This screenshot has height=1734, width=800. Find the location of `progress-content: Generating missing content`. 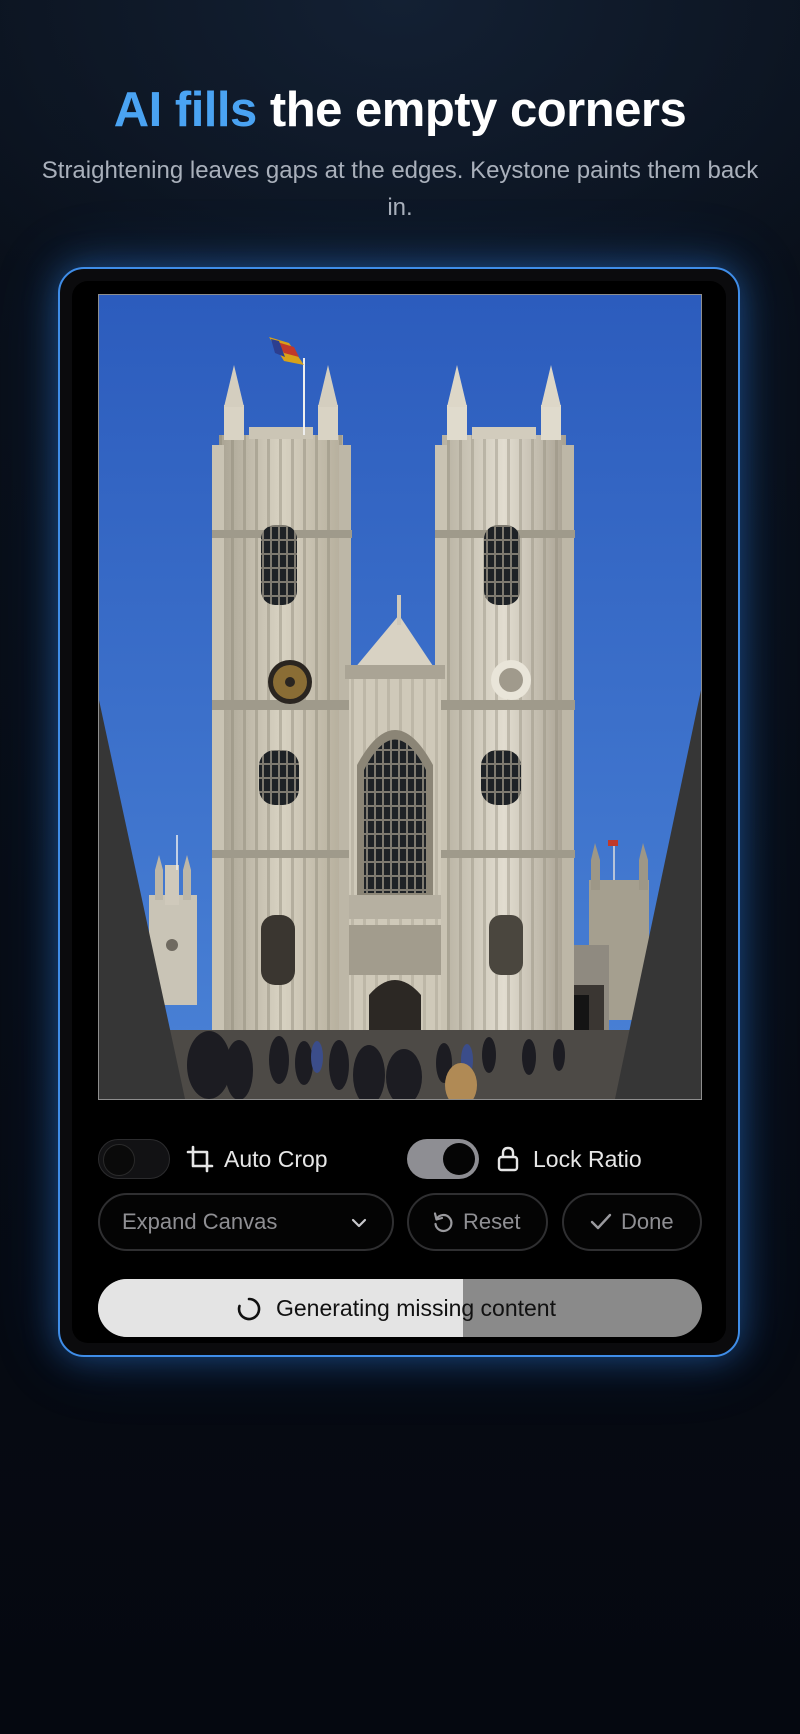

progress-content: Generating missing content is located at coordinates (400, 1308).